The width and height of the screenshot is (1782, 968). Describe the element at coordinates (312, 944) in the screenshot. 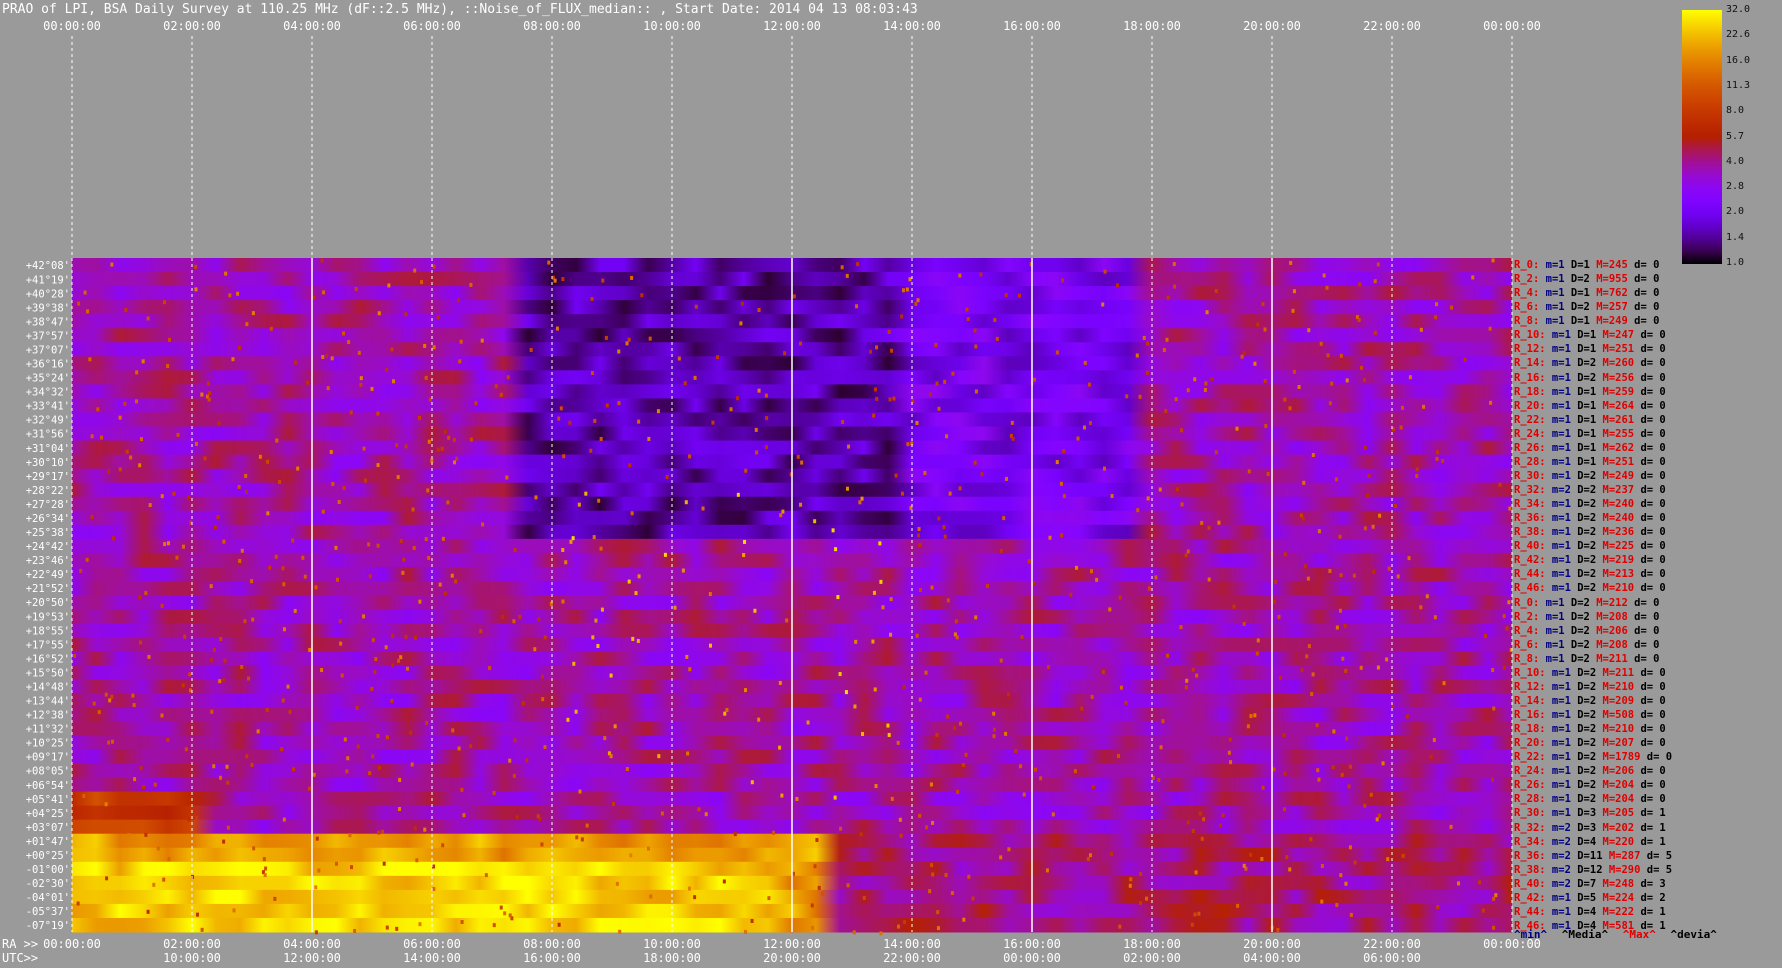

I see `ra-axis-tick-label: 04:00:00` at that location.